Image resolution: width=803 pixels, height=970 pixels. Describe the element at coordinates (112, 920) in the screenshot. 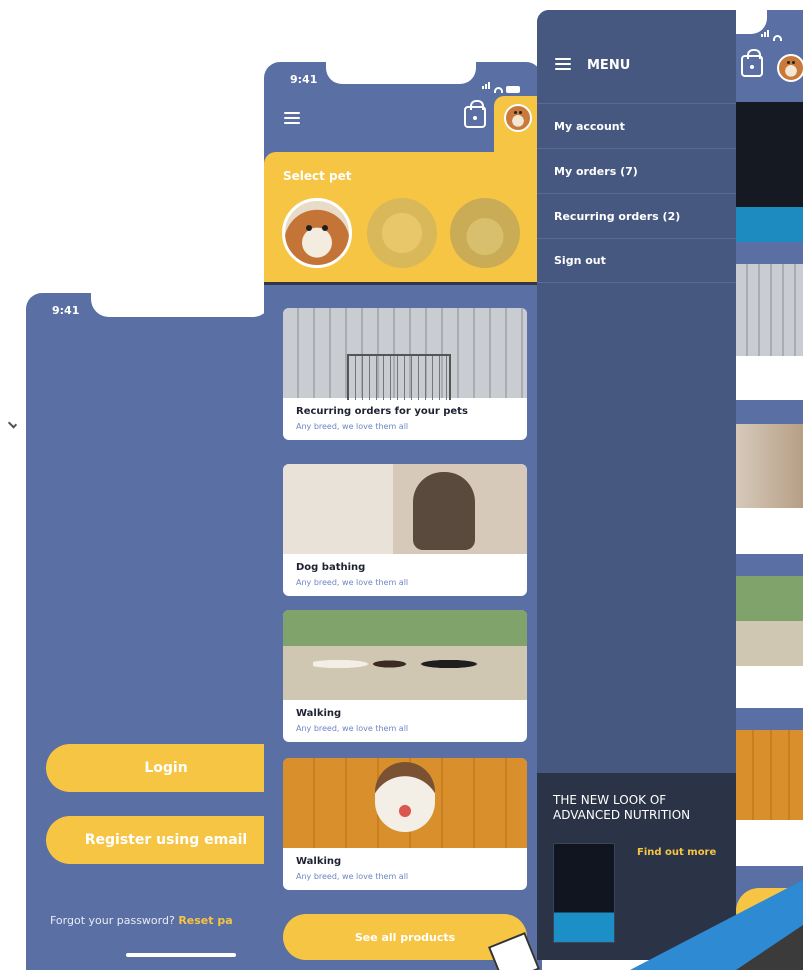

I see `forgot-password-text: Forgot your password?` at that location.